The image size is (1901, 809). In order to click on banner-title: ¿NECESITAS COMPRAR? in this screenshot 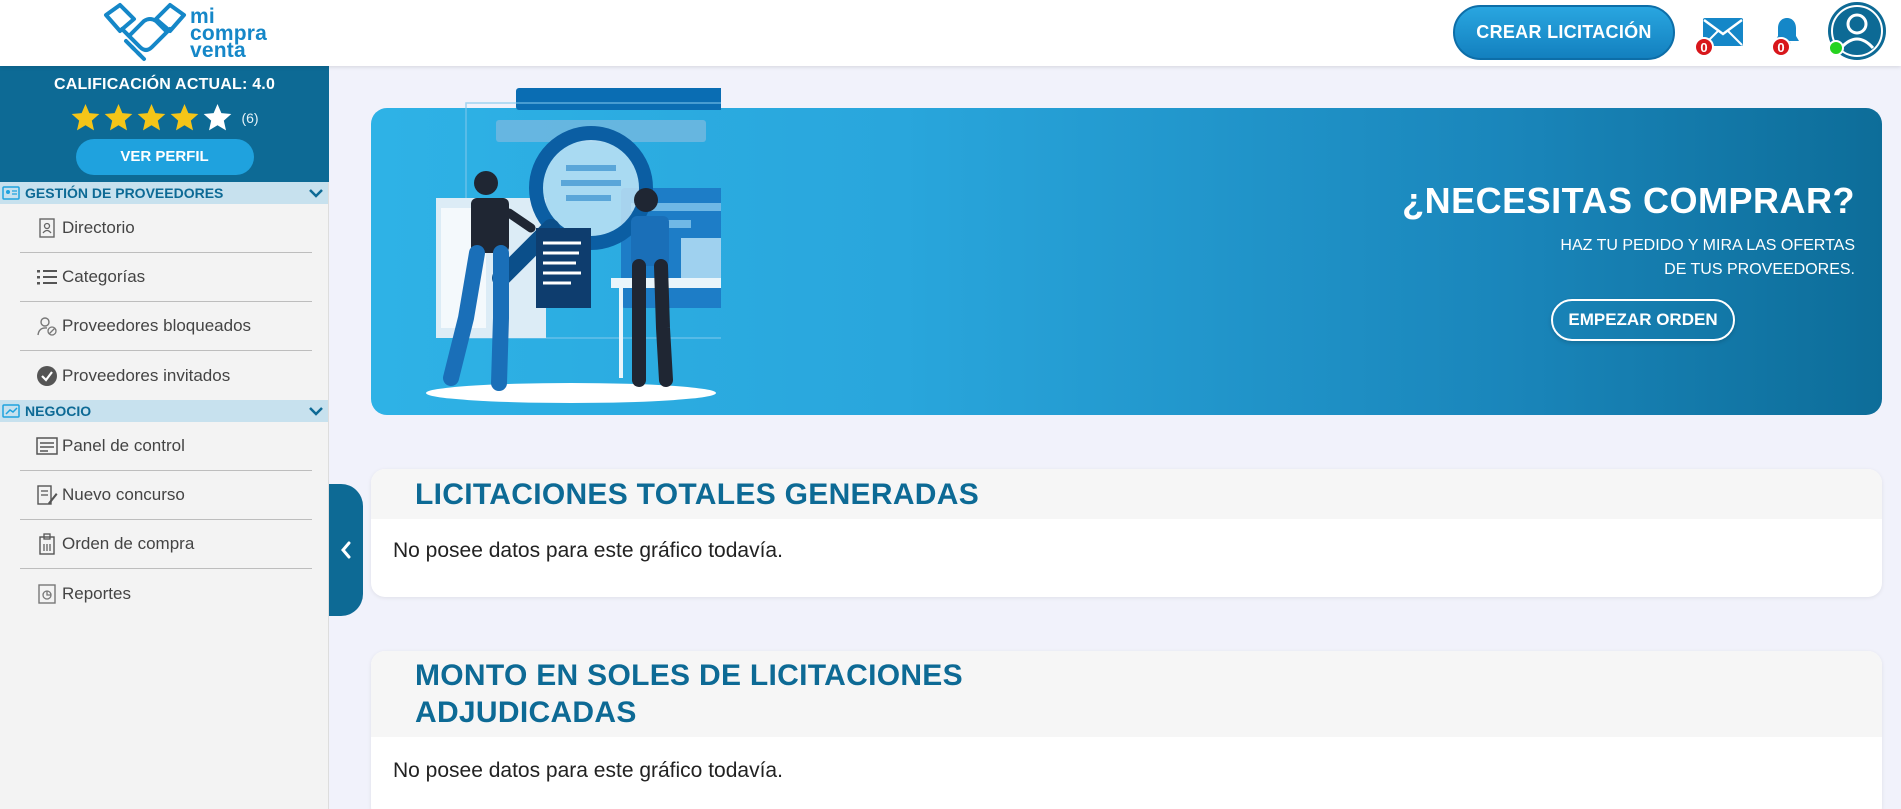, I will do `click(1628, 200)`.